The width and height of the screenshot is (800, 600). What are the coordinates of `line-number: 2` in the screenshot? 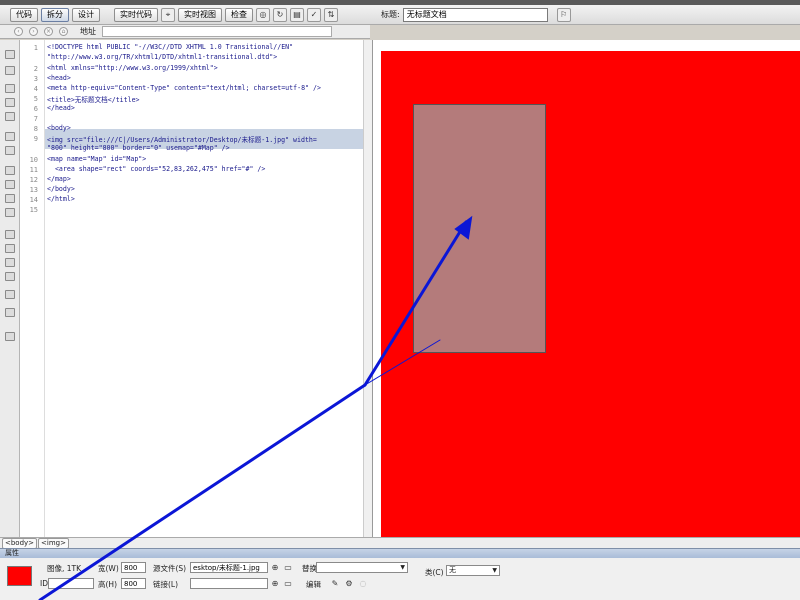 It's located at (35, 69).